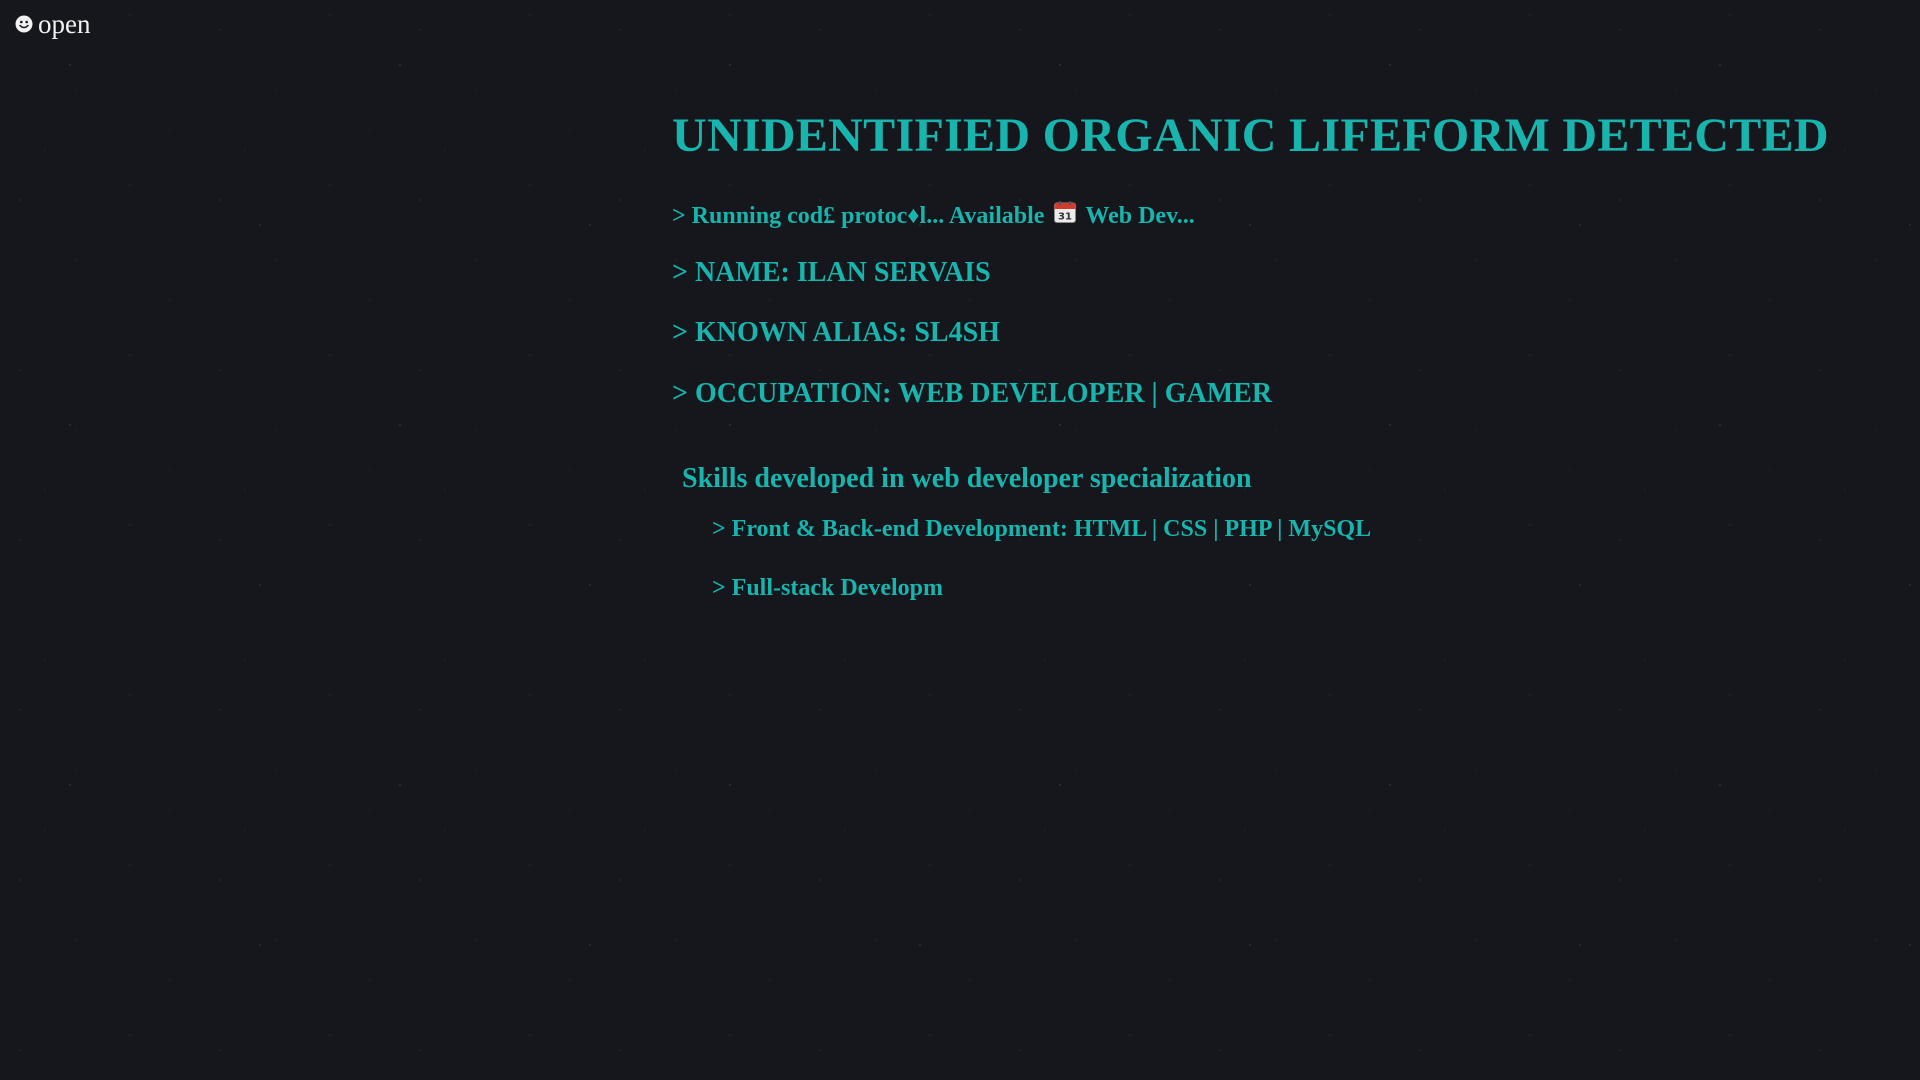 This screenshot has width=1920, height=1080. I want to click on name-line: > NAME: ILAN SERVAIS, so click(831, 272).